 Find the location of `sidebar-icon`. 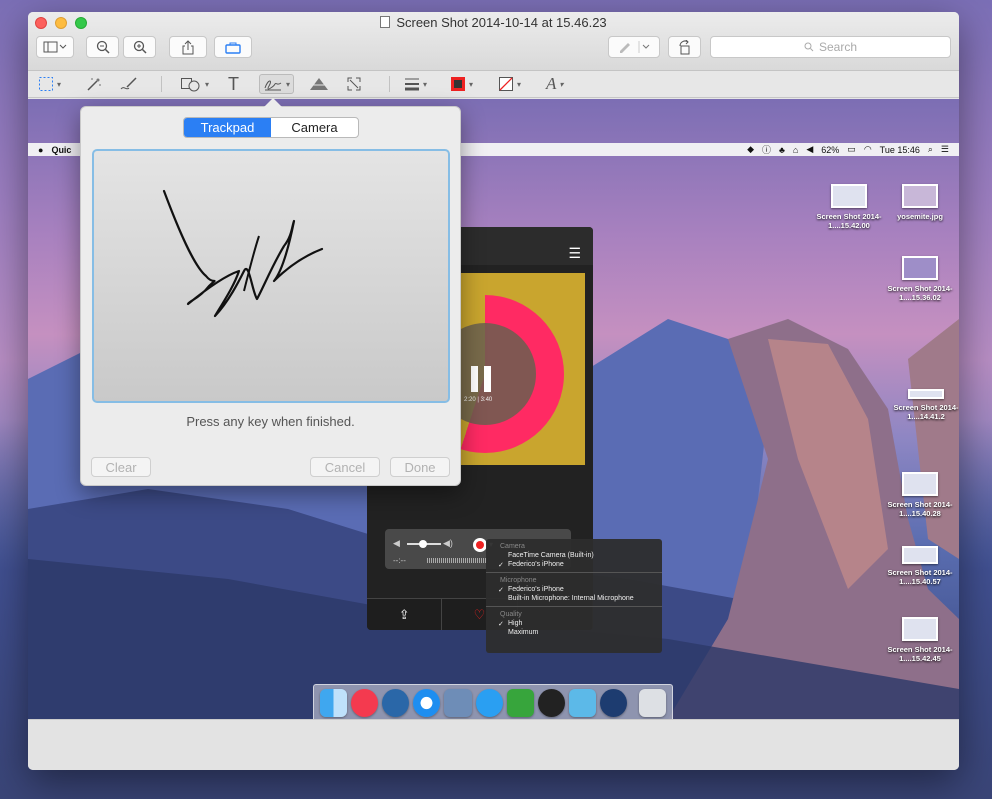

sidebar-icon is located at coordinates (55, 47).